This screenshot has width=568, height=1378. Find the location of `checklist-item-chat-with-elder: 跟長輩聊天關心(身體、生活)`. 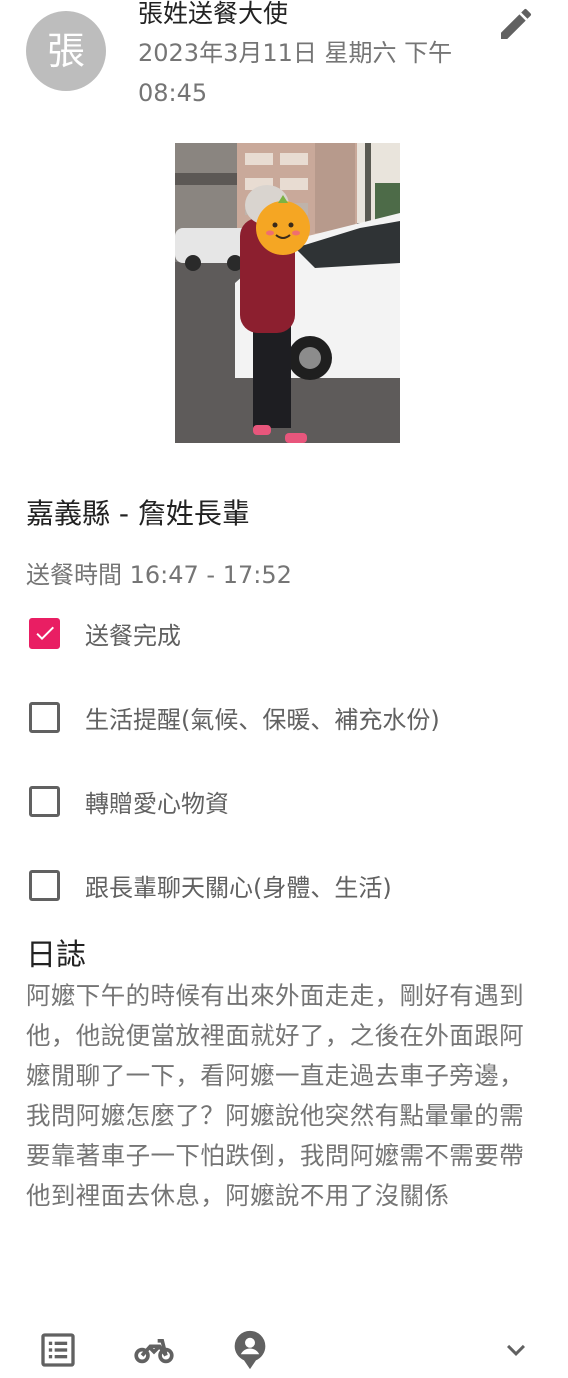

checklist-item-chat-with-elder: 跟長輩聊天關心(身體、生活) is located at coordinates (209, 885).